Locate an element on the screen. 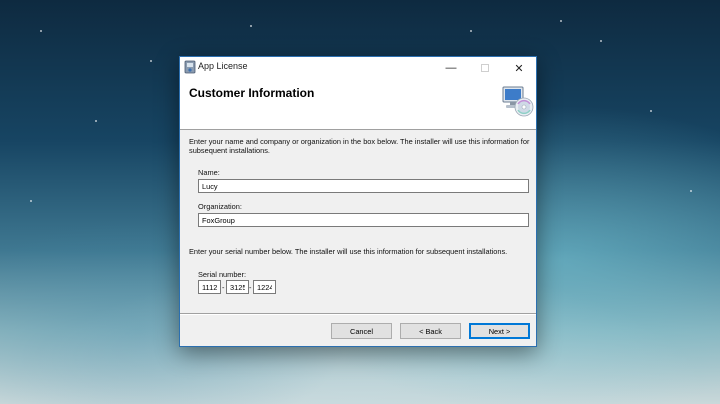  minimize-button: — is located at coordinates (451, 68).